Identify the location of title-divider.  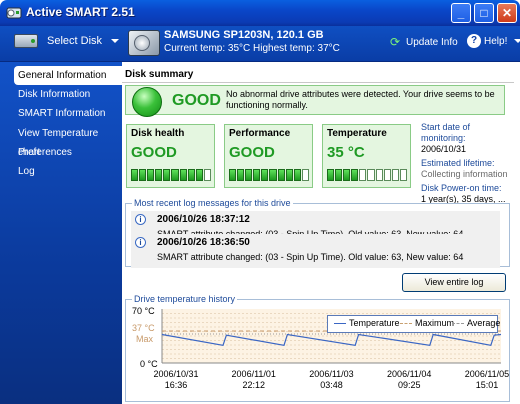
(318, 82).